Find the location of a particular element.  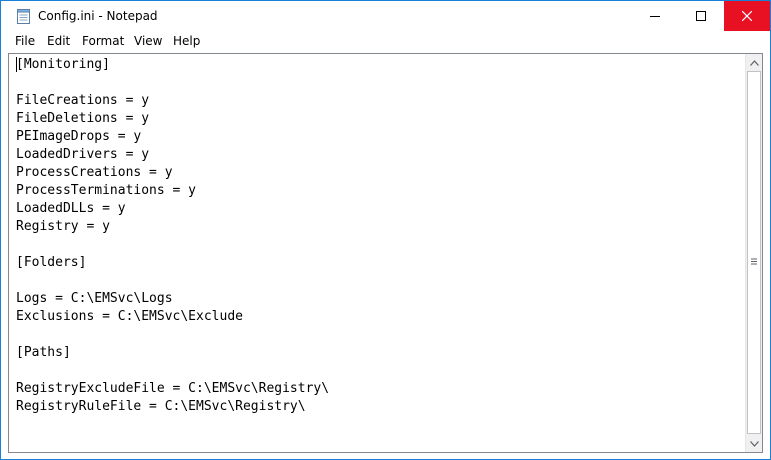

close-button is located at coordinates (747, 16).